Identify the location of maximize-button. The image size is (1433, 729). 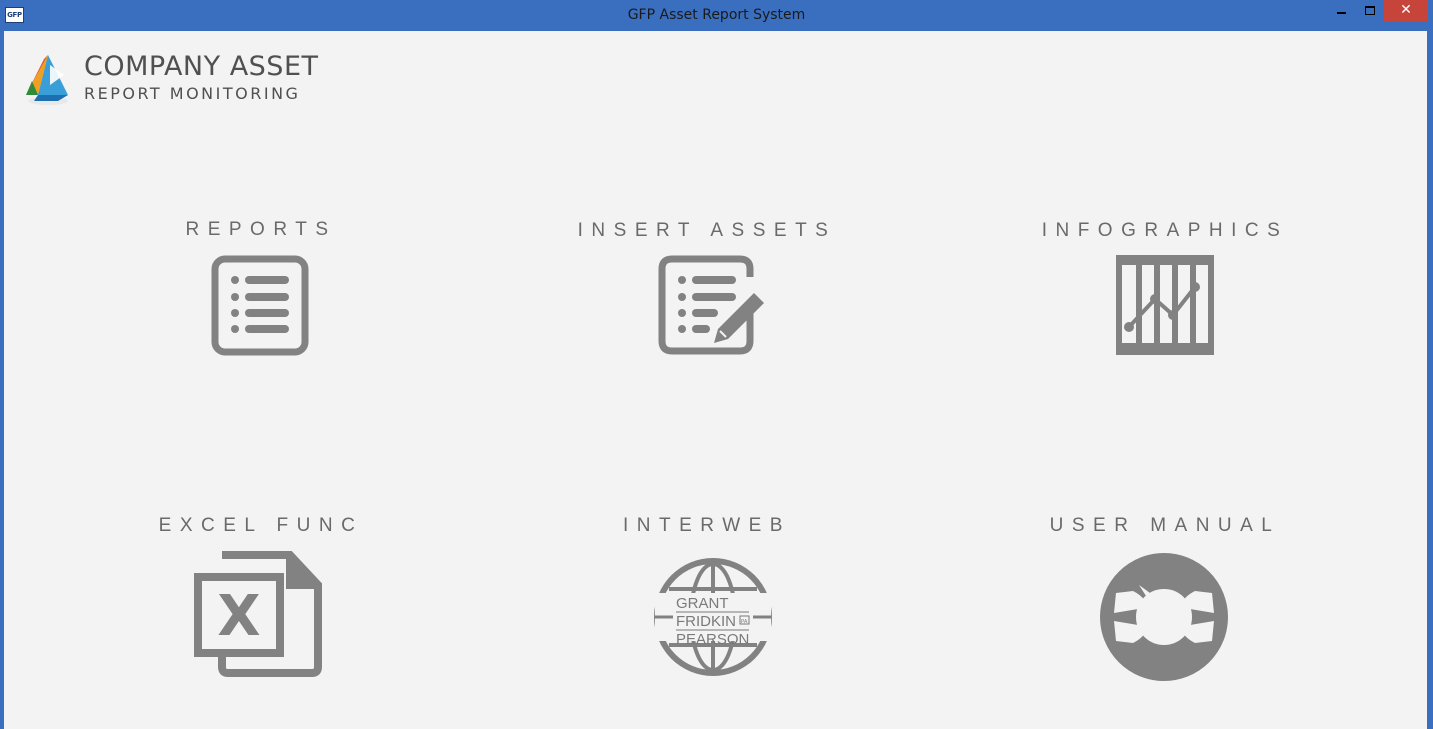
(1370, 10).